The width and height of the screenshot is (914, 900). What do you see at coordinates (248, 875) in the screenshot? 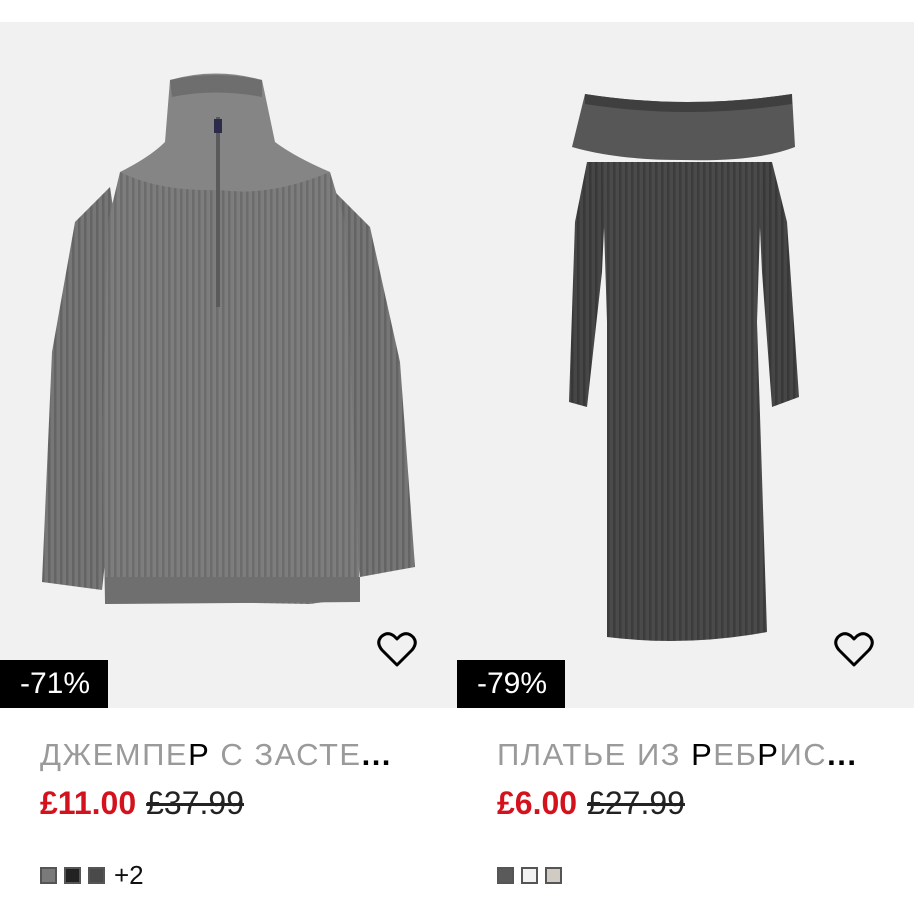
I see `color-swatches: +2` at bounding box center [248, 875].